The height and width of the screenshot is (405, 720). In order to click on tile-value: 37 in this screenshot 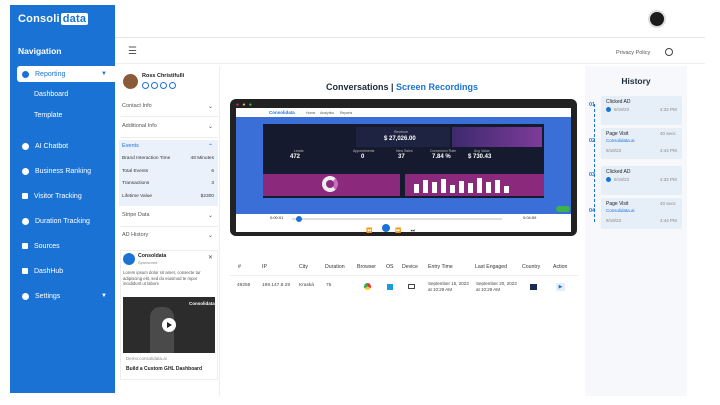, I will do `click(401, 157)`.